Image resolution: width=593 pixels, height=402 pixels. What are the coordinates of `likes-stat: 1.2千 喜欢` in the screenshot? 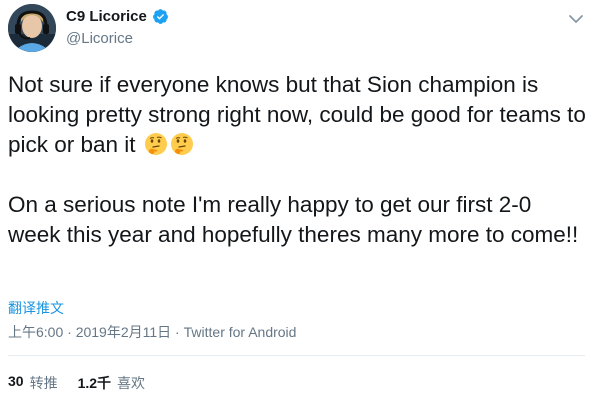 It's located at (111, 383).